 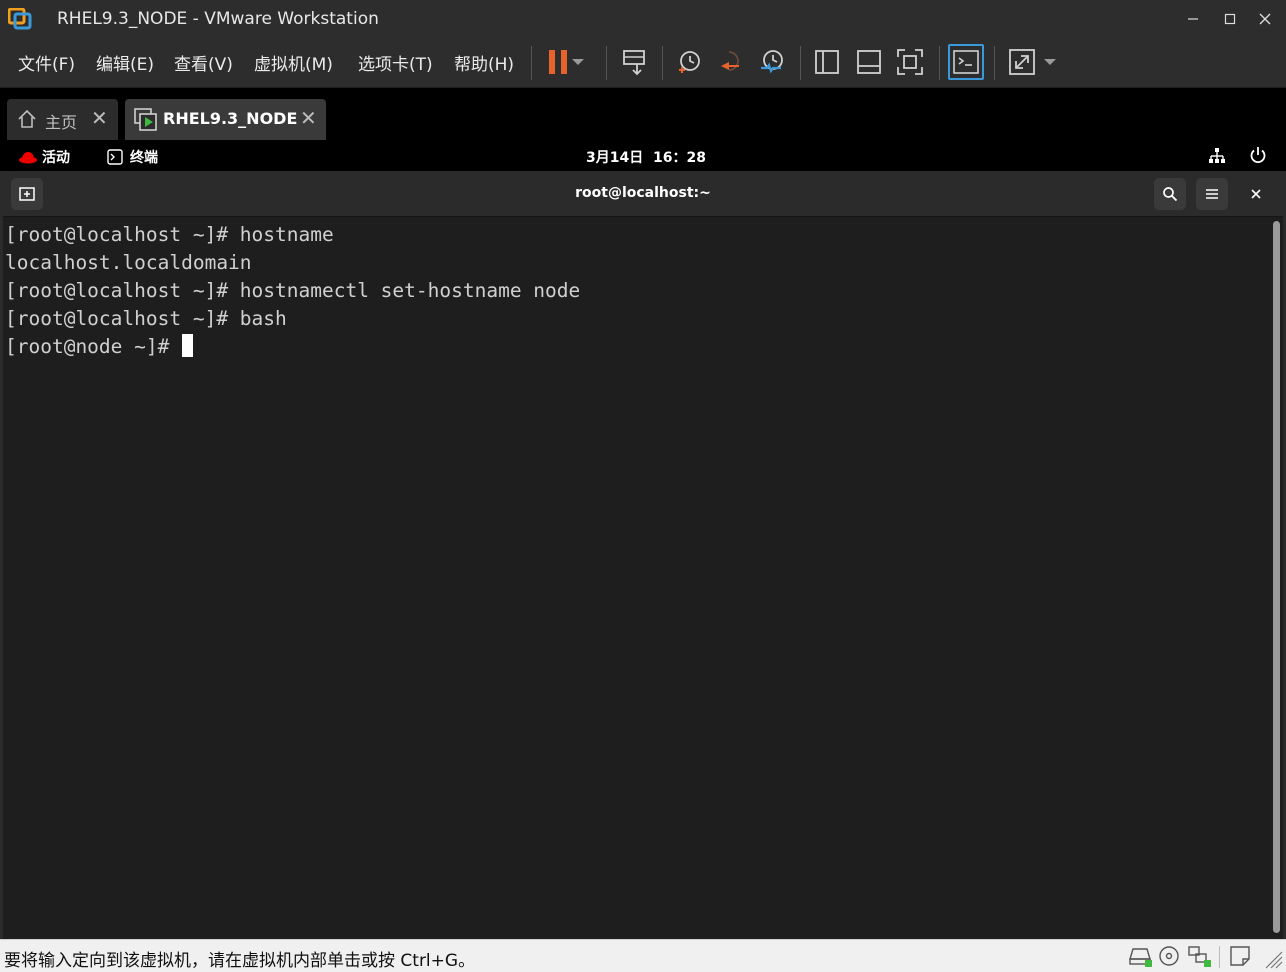 What do you see at coordinates (188, 345) in the screenshot?
I see `text-cursor` at bounding box center [188, 345].